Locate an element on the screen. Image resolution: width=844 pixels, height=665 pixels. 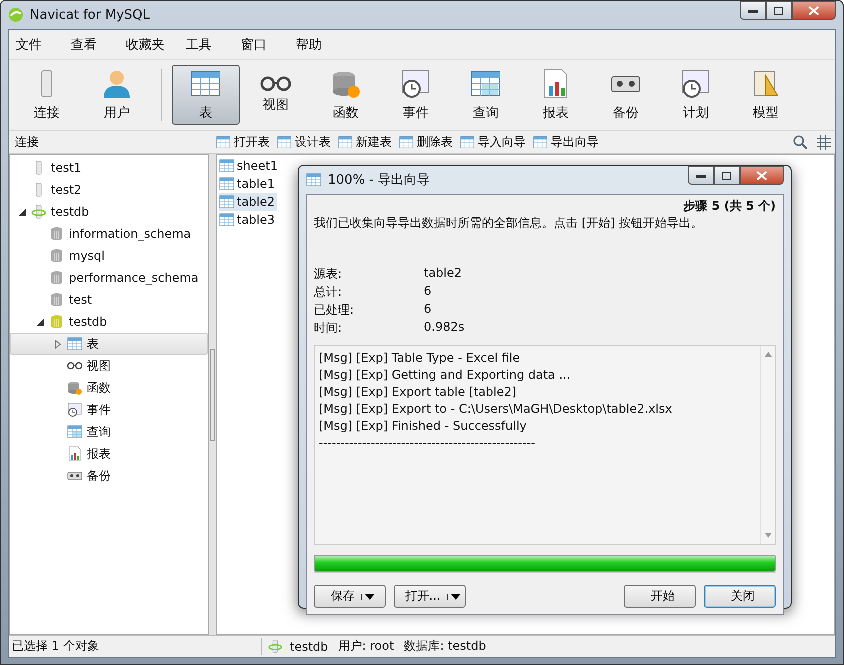
tree-item: 表 is located at coordinates (109, 344).